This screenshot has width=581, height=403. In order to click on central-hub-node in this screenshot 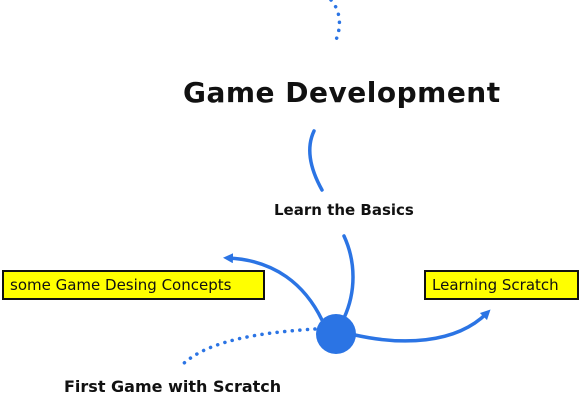, I will do `click(336, 334)`.